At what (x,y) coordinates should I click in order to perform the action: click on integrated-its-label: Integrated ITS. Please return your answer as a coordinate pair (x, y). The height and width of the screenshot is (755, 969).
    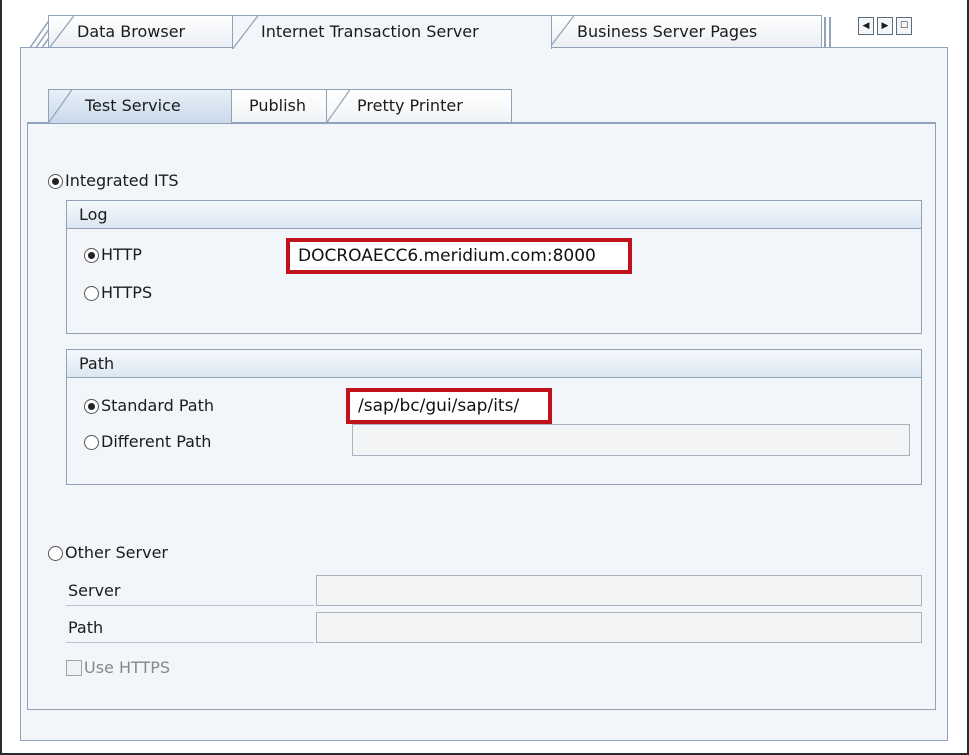
    Looking at the image, I should click on (122, 180).